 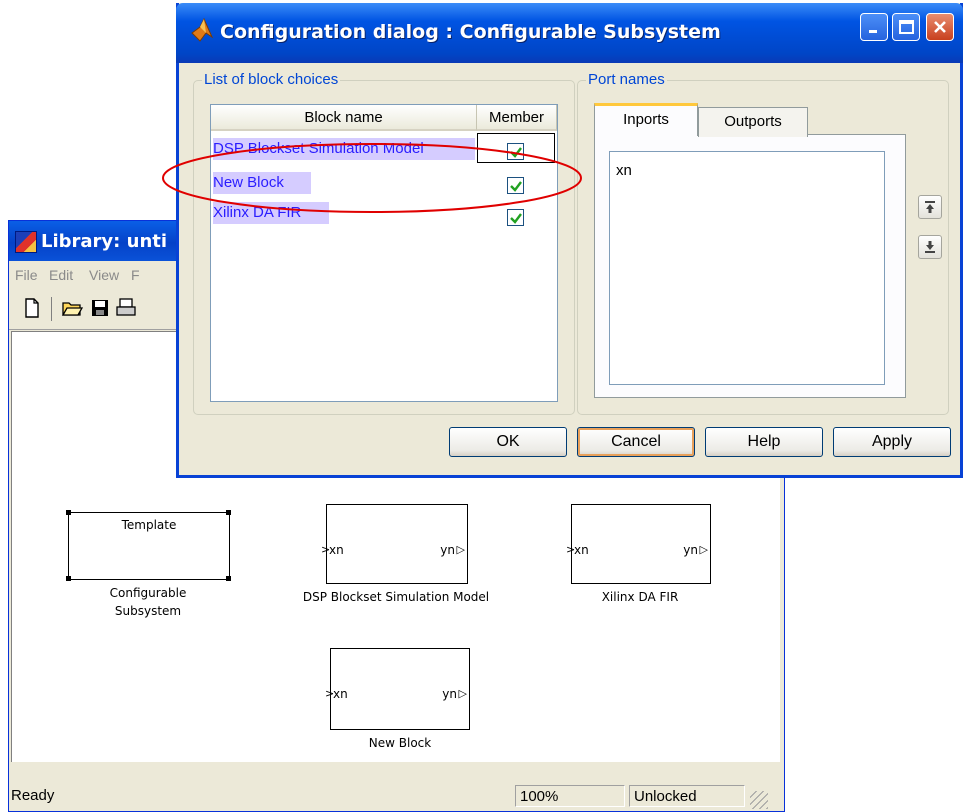 What do you see at coordinates (626, 79) in the screenshot?
I see `port-names-legend: Port names` at bounding box center [626, 79].